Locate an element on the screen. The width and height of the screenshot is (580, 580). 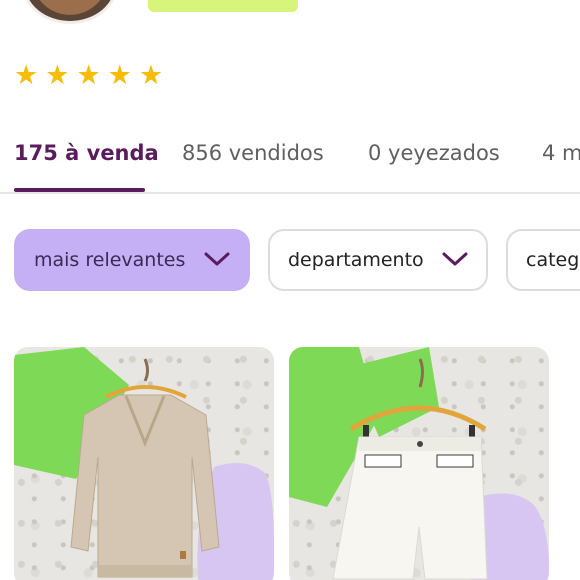
tab-yeyezados: 0 yeyezados is located at coordinates (434, 153).